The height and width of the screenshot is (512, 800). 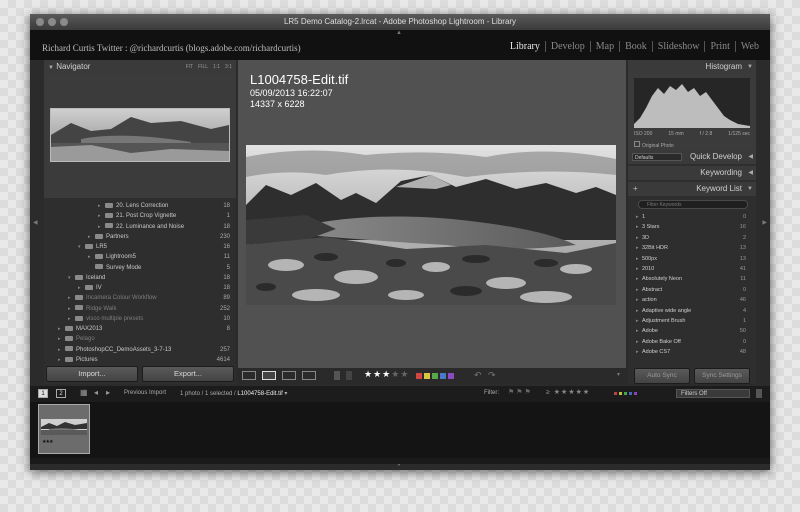 I want to click on folder-row: ▸ Incamera Colour Workflow 89, so click(x=140, y=298).